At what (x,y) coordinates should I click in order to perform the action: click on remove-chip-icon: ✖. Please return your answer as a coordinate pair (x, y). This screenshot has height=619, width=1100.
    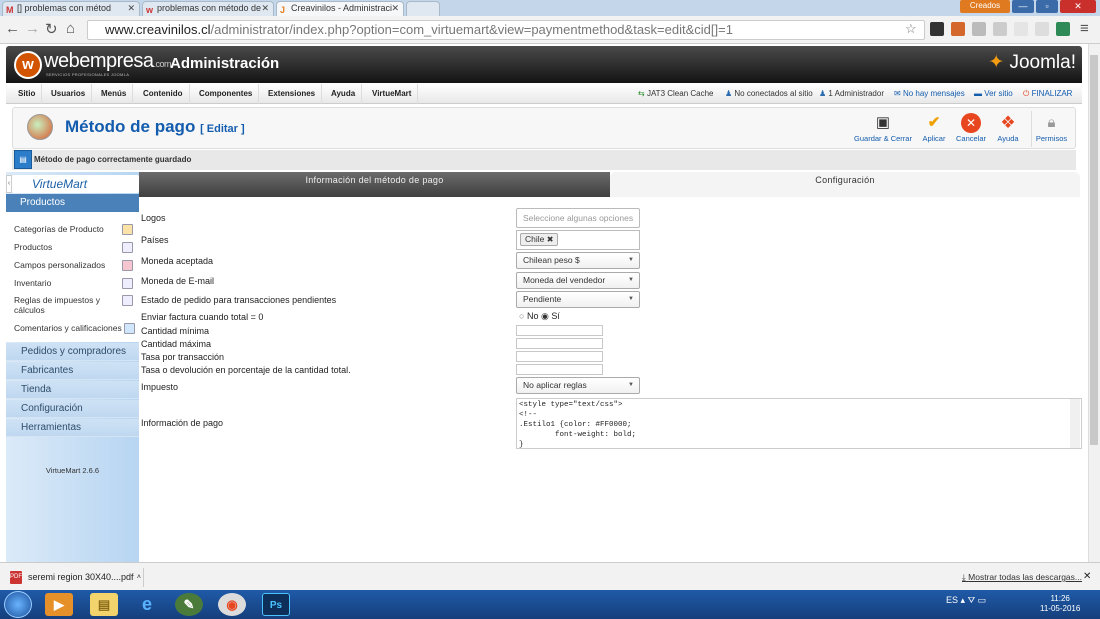
    Looking at the image, I should click on (550, 239).